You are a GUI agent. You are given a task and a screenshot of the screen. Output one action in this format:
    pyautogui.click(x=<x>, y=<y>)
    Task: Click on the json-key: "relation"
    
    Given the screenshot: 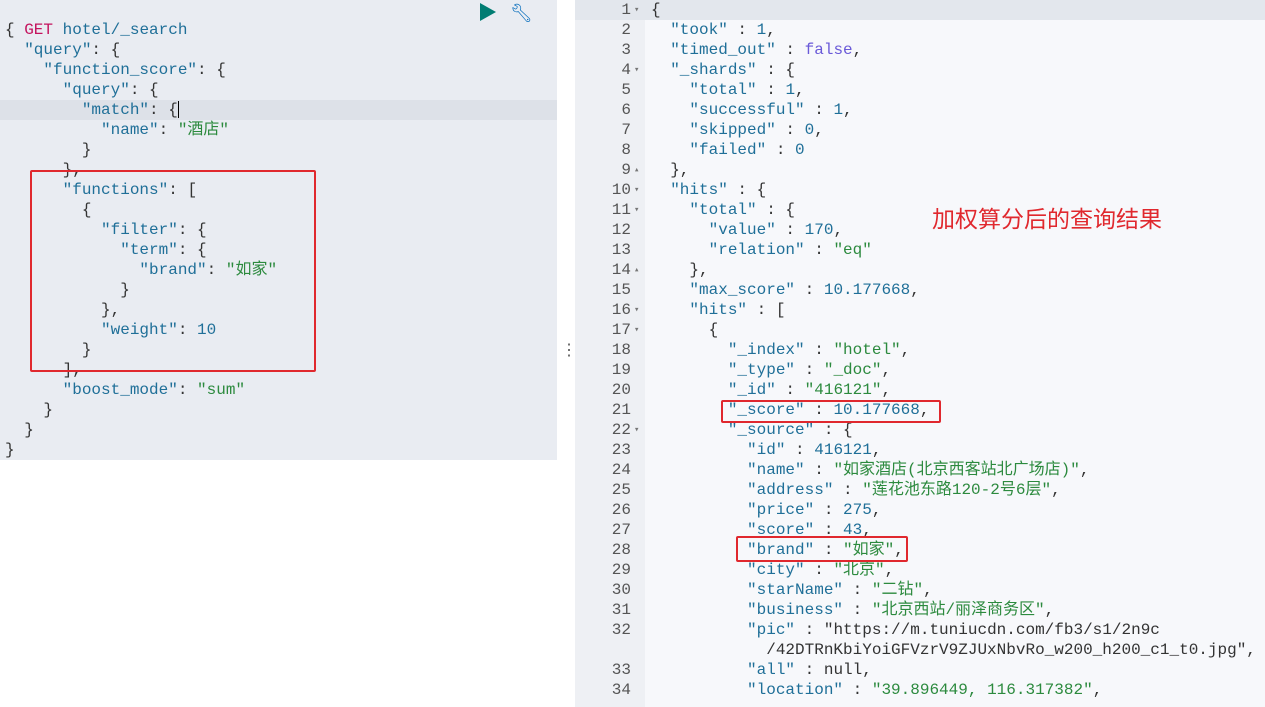 What is the action you would take?
    pyautogui.click(x=756, y=250)
    